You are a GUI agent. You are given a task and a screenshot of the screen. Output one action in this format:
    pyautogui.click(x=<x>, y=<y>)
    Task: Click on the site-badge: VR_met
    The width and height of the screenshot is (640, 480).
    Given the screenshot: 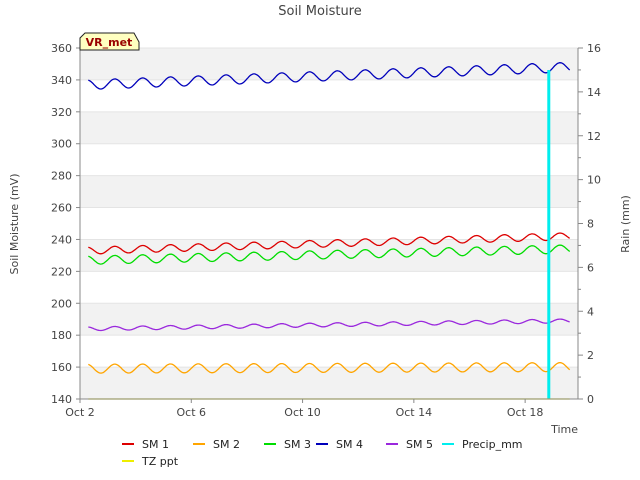 What is the action you would take?
    pyautogui.click(x=109, y=41)
    